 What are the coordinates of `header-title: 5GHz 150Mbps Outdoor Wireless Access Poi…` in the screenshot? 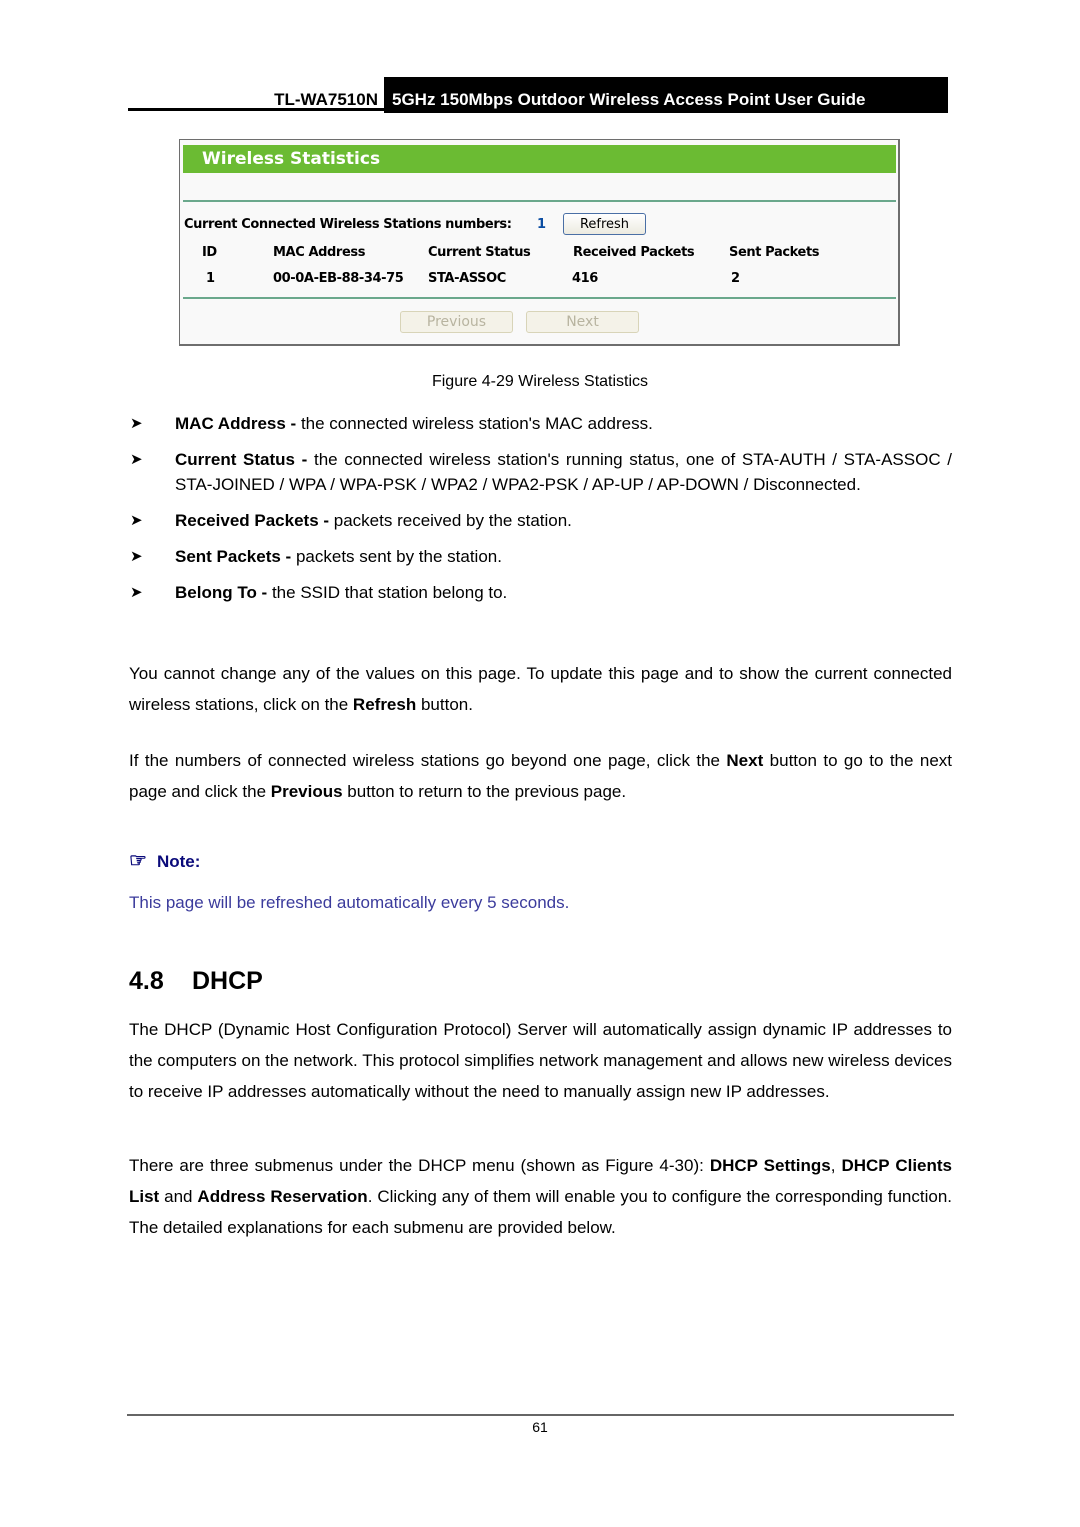 It's located at (666, 95).